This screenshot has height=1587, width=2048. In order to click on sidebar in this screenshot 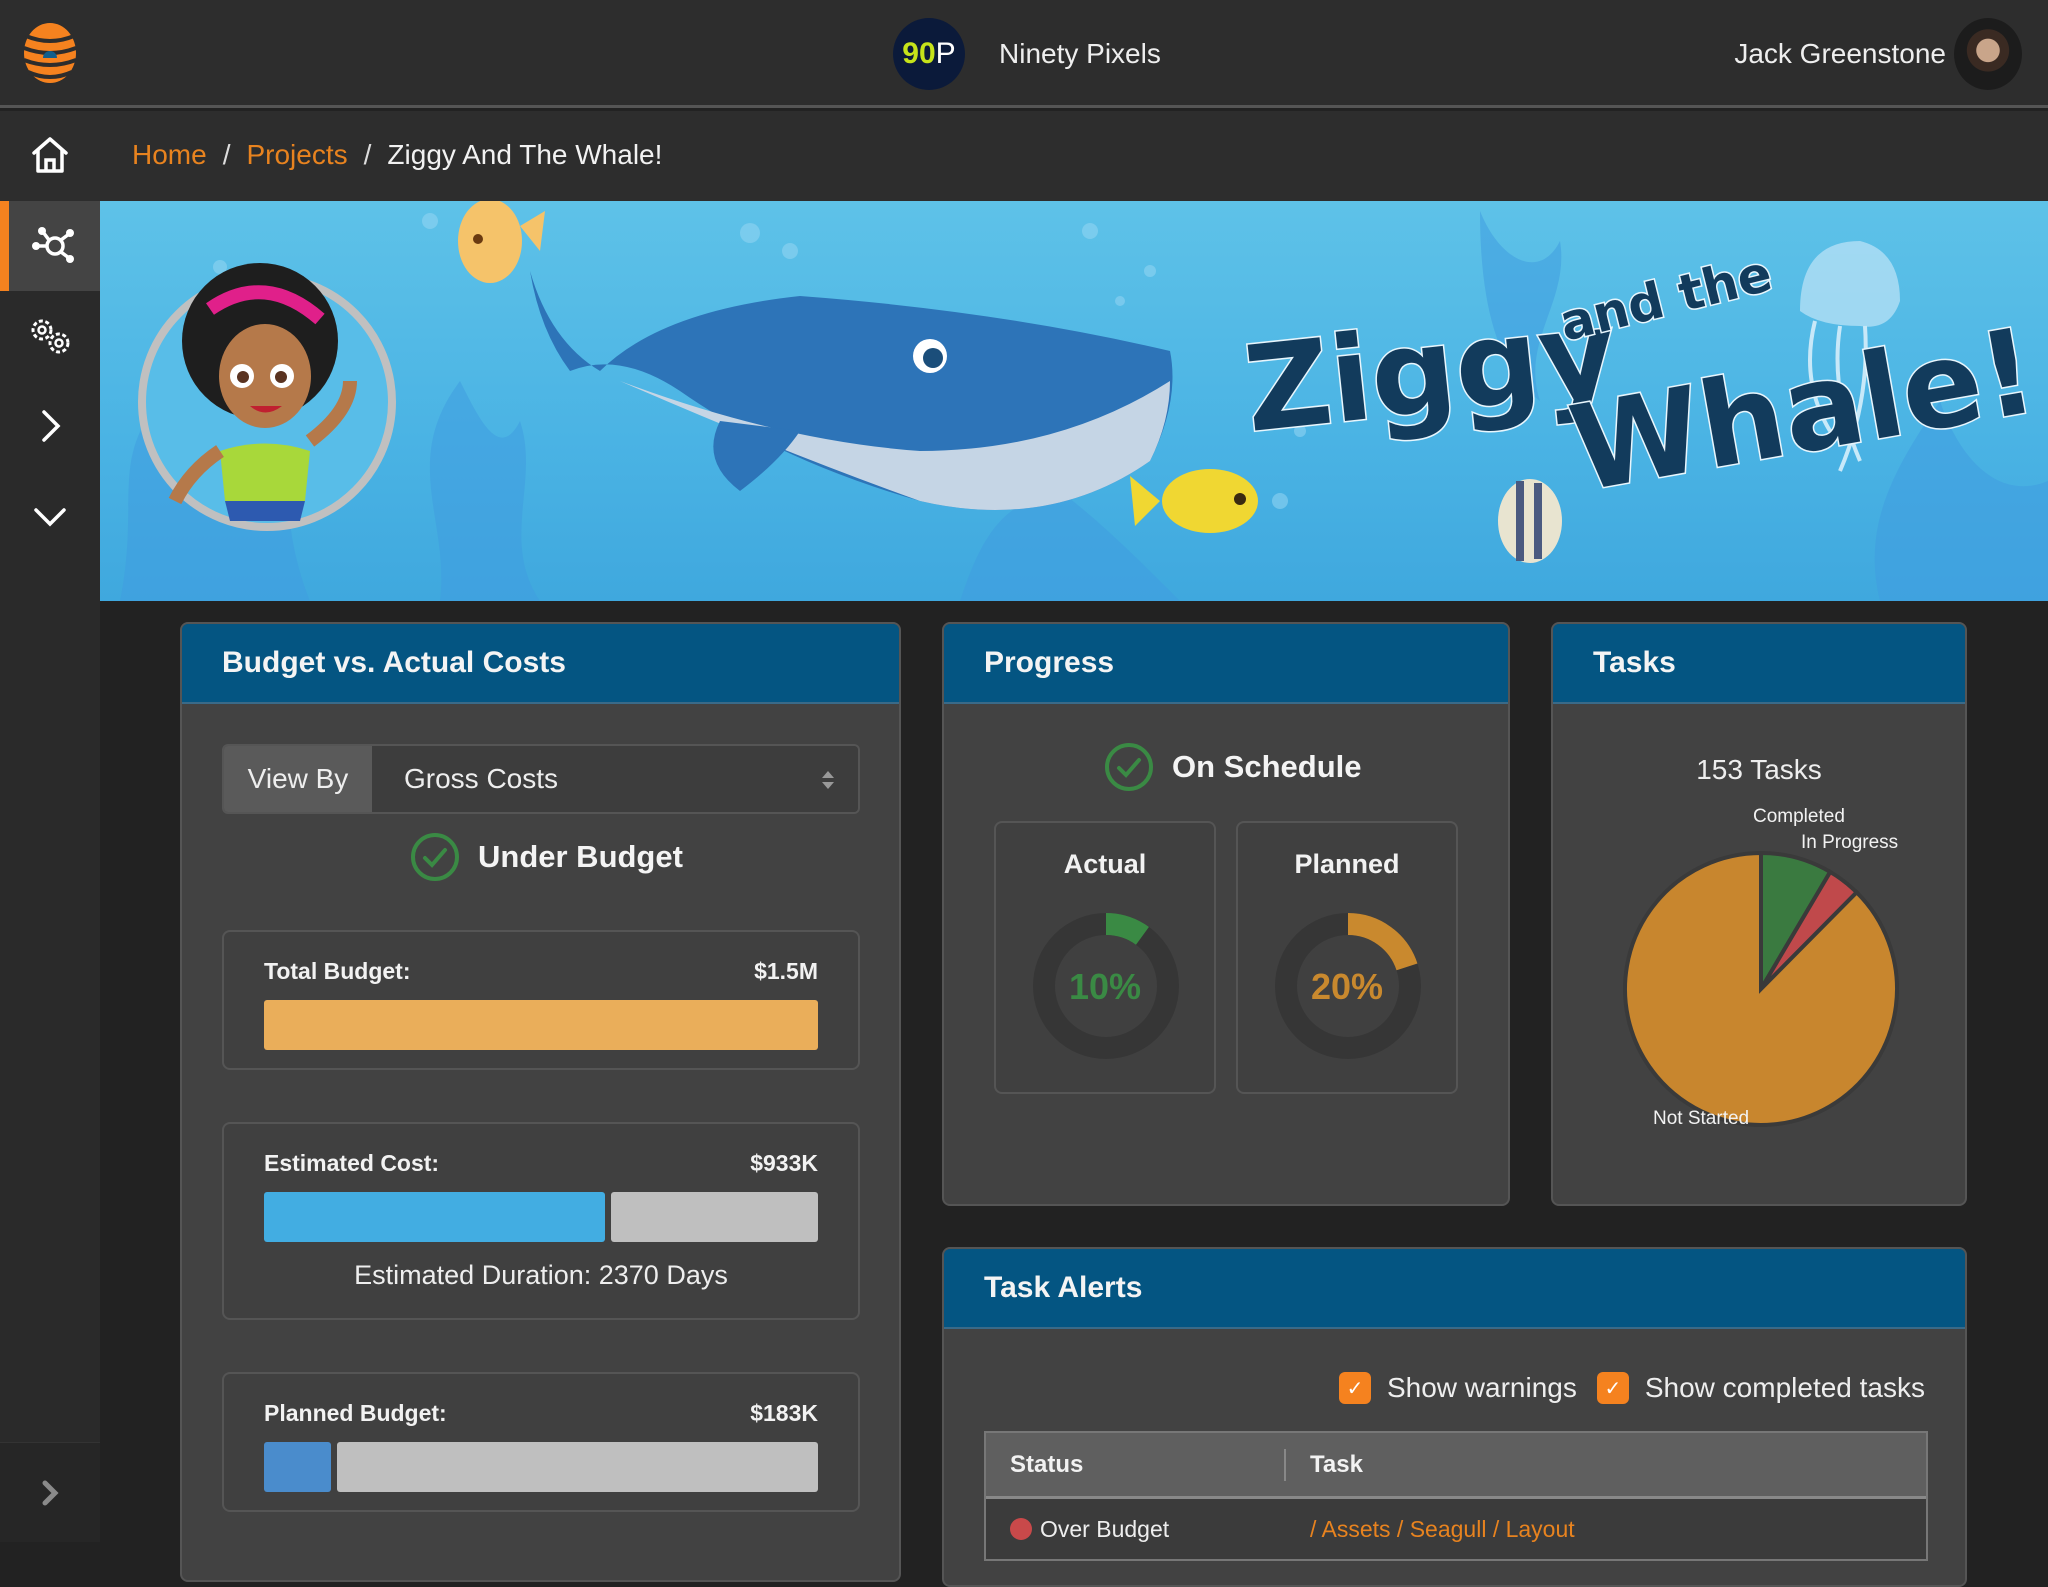, I will do `click(50, 871)`.